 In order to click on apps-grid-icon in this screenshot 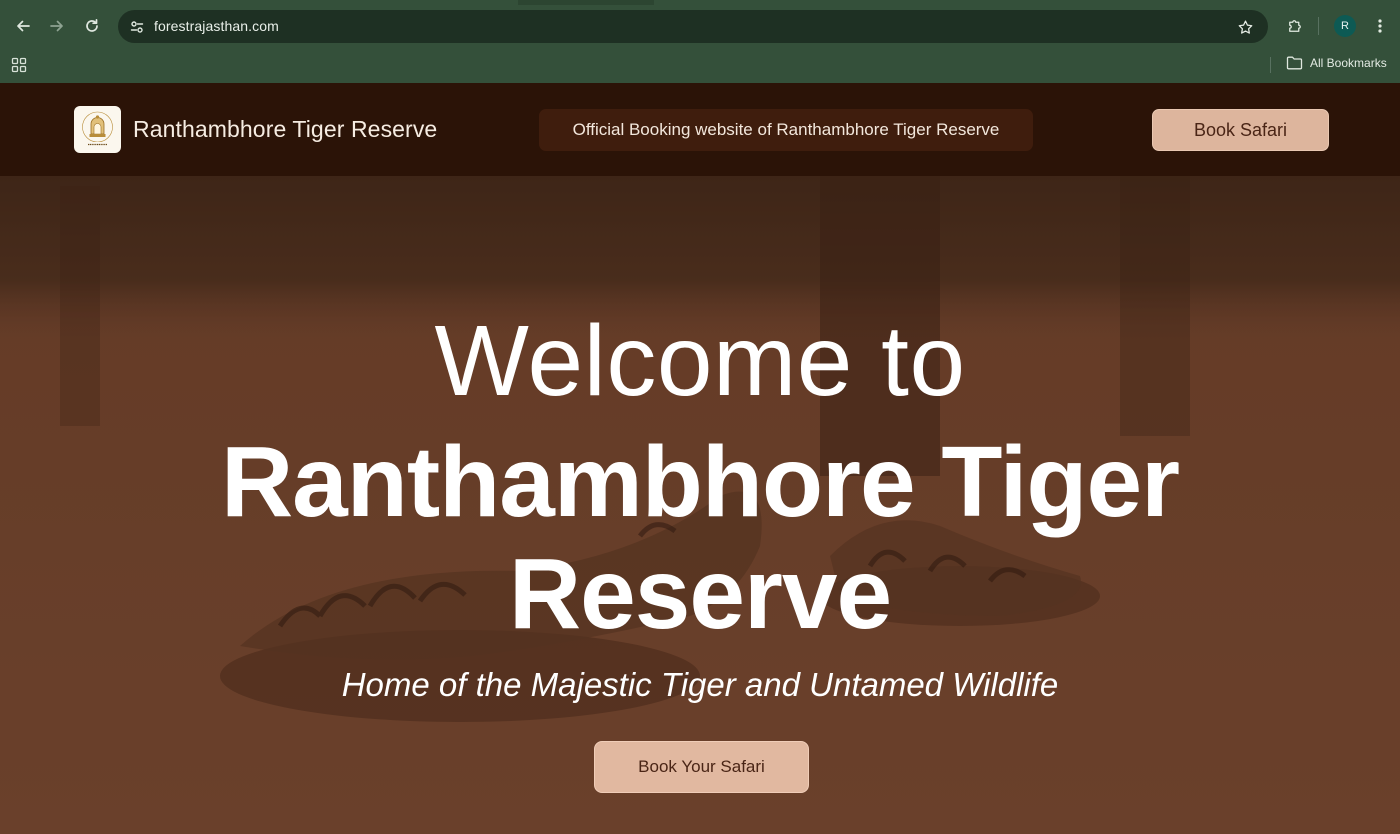, I will do `click(19, 65)`.